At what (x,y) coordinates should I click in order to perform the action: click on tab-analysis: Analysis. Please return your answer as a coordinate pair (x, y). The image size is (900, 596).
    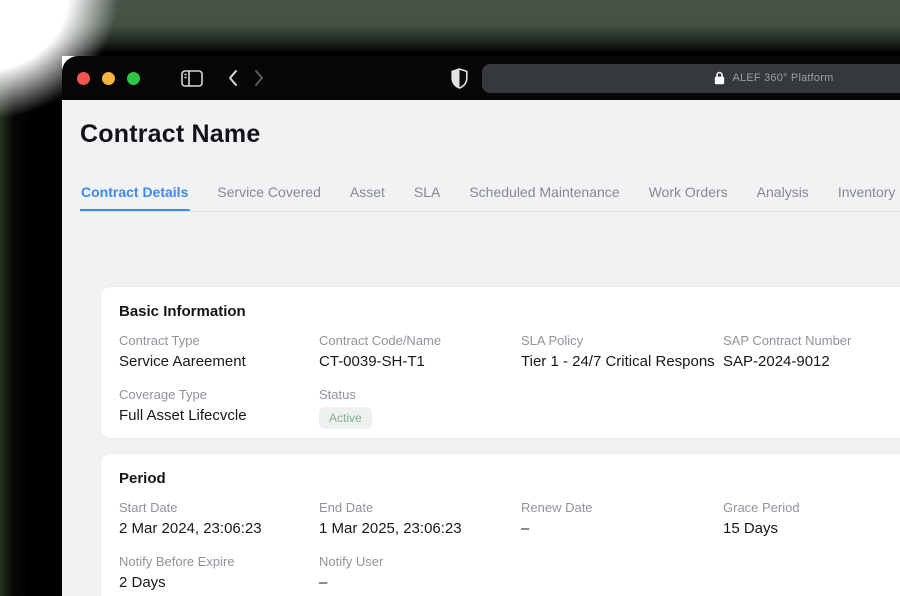
    Looking at the image, I should click on (783, 192).